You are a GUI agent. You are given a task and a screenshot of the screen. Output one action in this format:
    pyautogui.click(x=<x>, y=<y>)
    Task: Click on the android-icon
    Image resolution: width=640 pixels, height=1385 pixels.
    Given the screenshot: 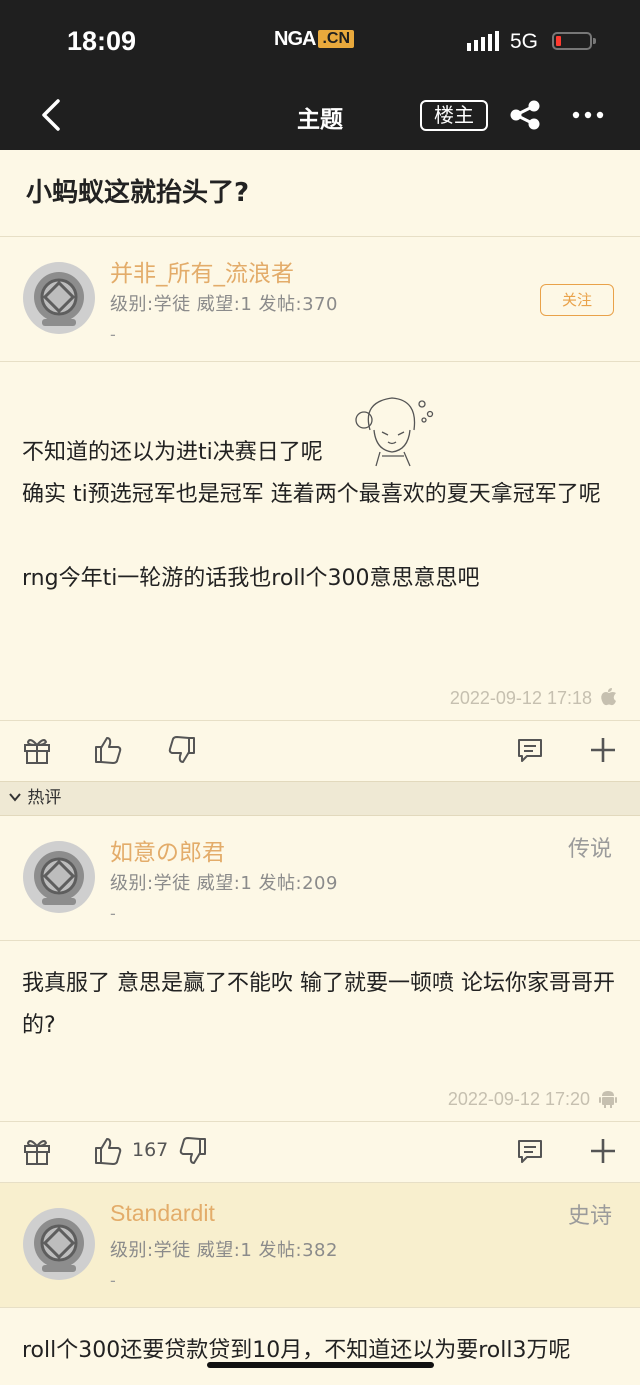 What is the action you would take?
    pyautogui.click(x=608, y=1099)
    